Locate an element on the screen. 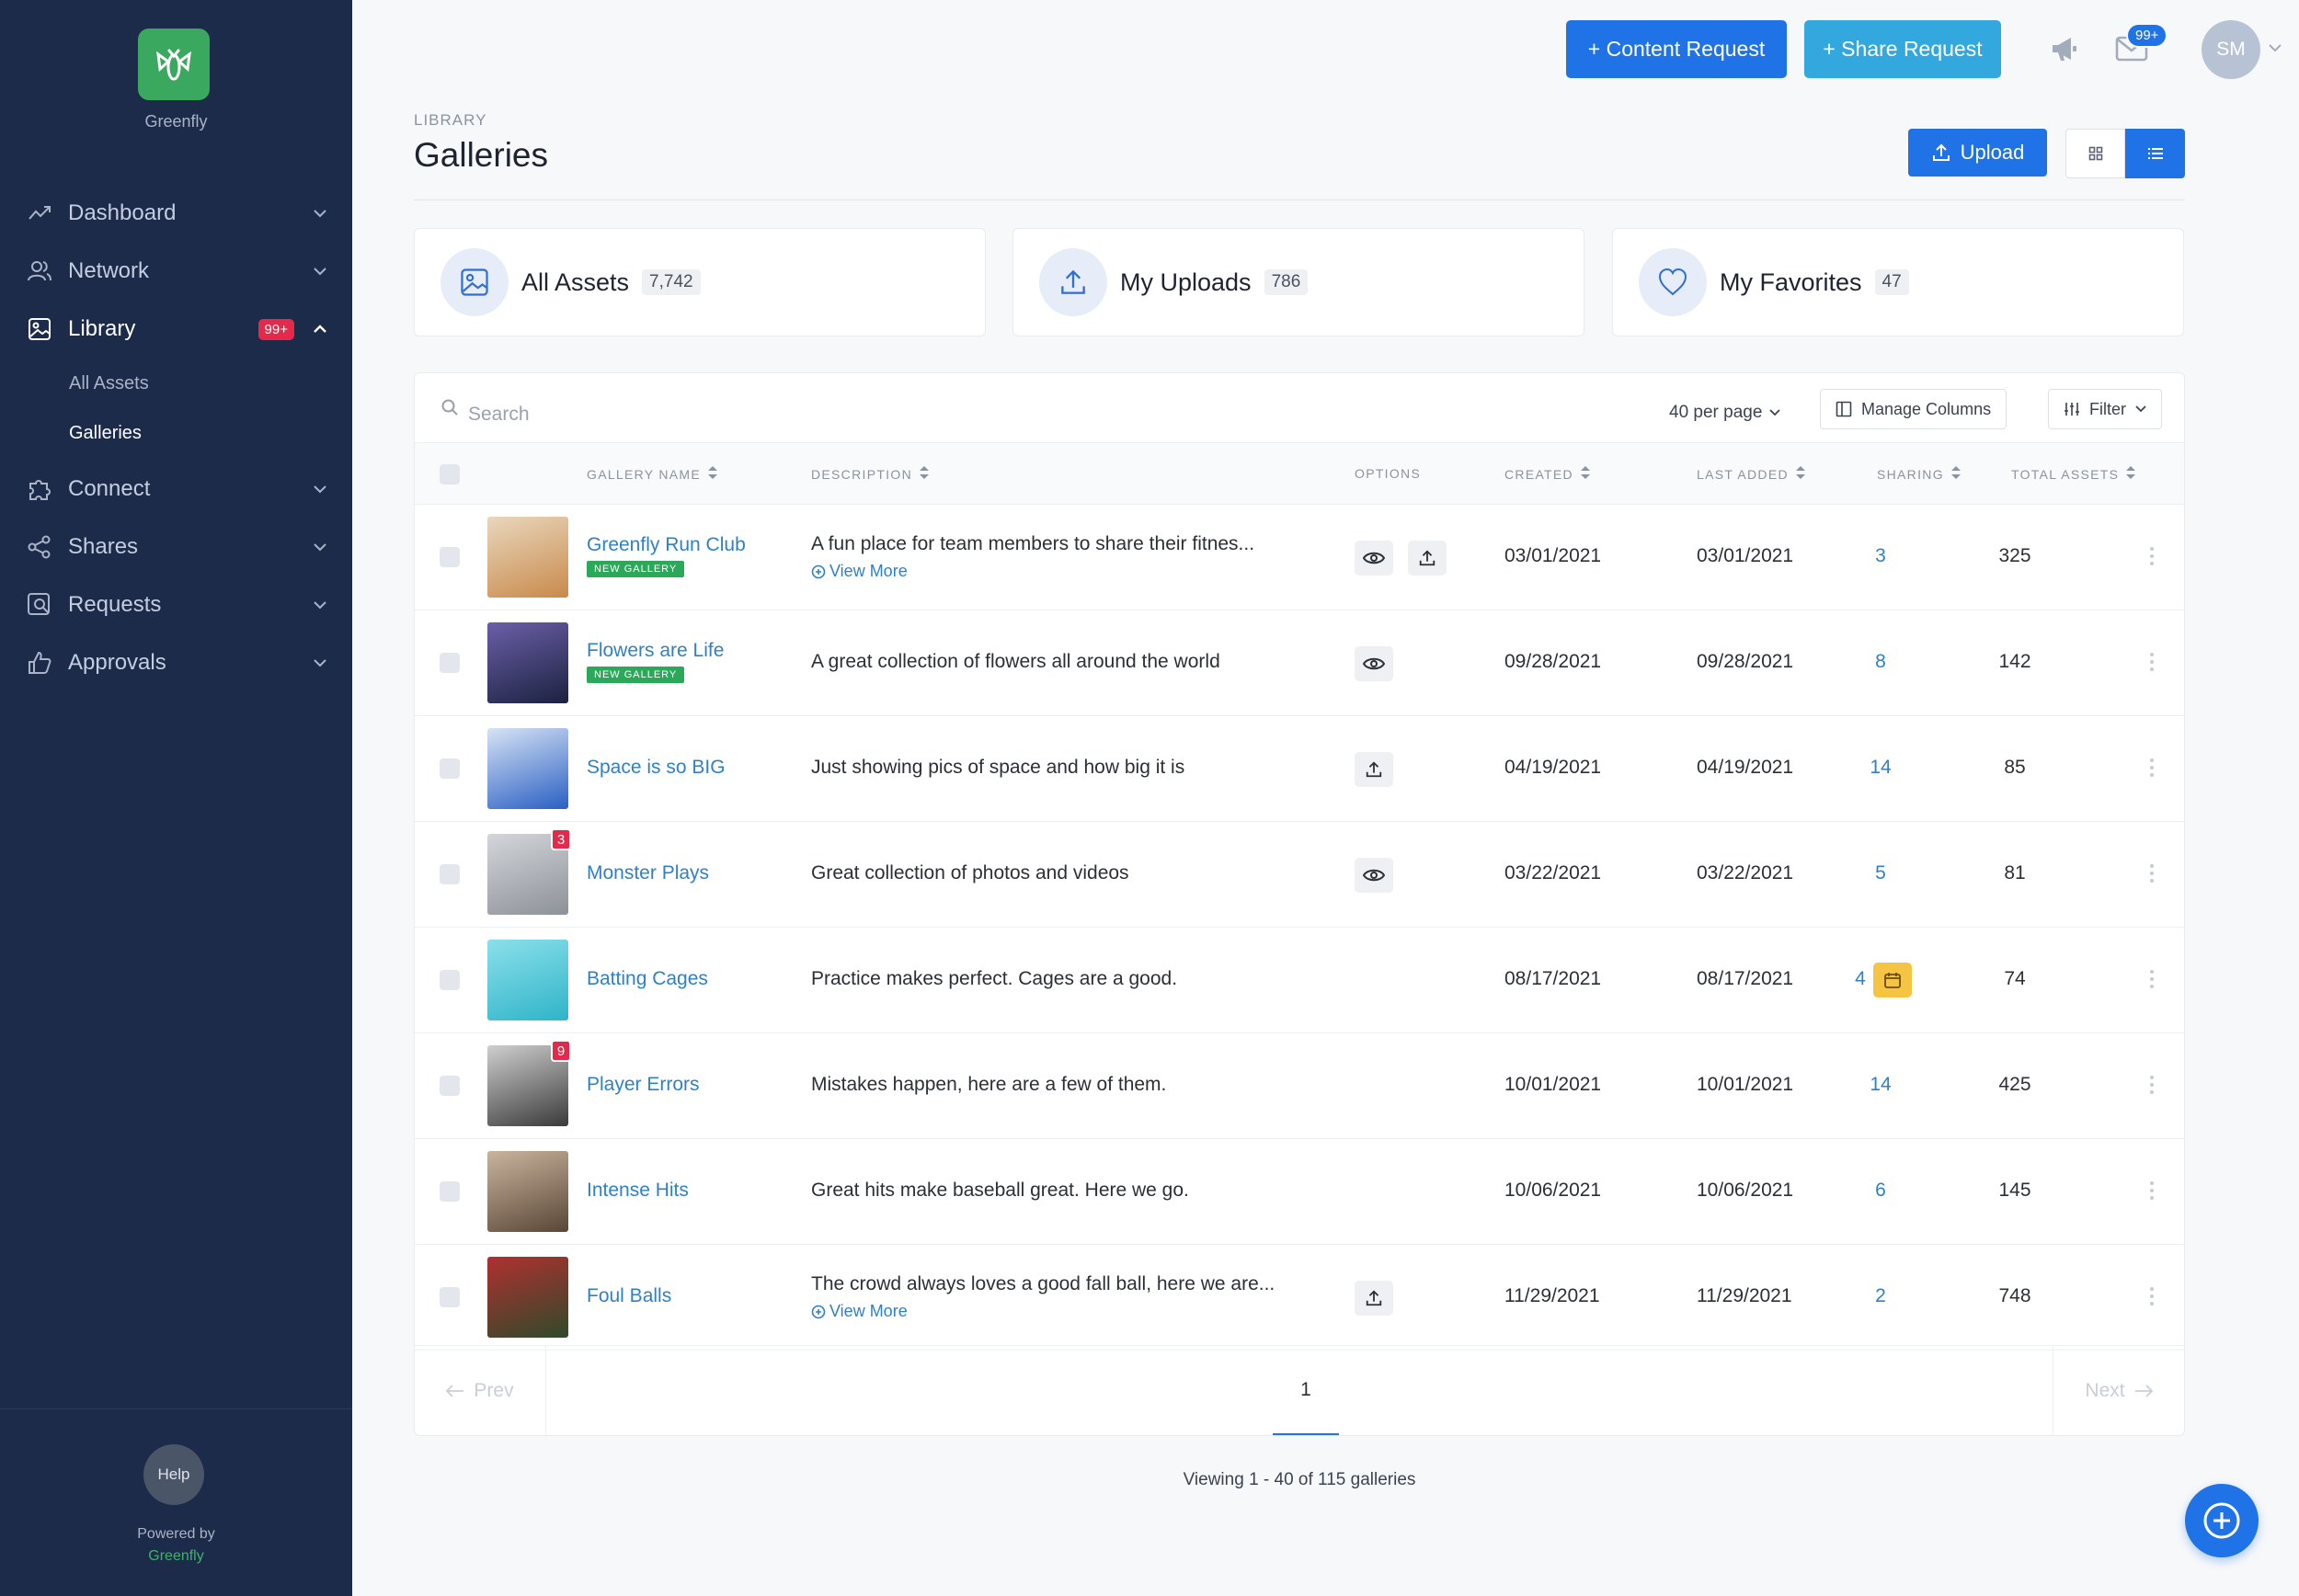 The image size is (2299, 1596). gallery-name-link: Intense Hits is located at coordinates (638, 1191).